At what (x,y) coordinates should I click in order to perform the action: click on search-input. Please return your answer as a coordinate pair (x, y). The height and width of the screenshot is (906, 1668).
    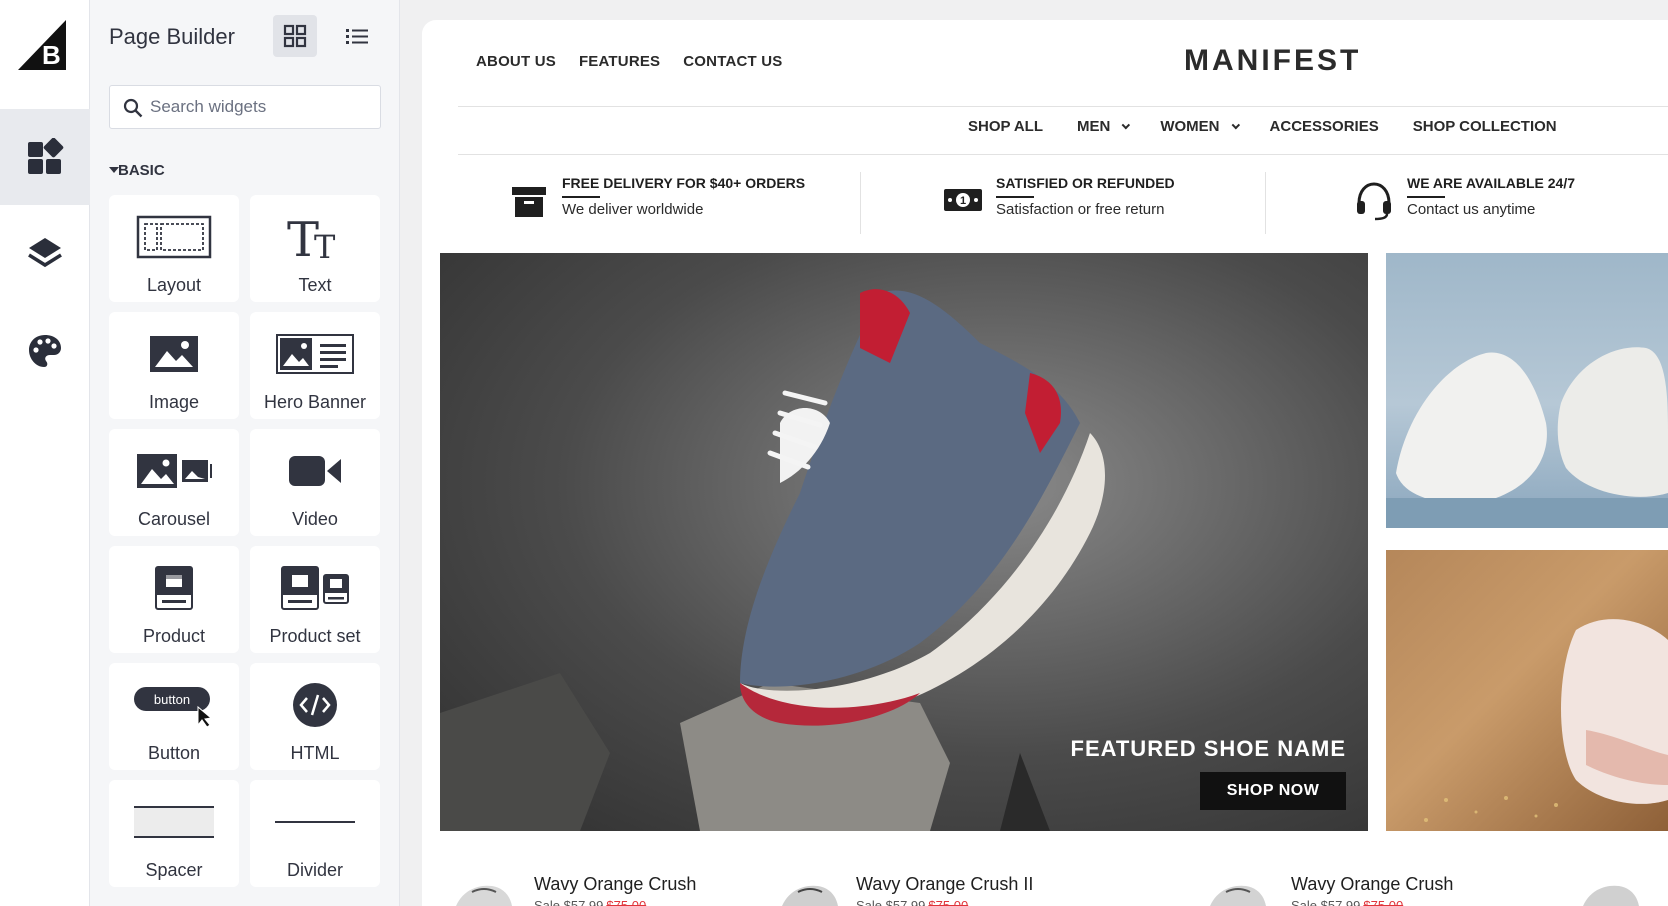
    Looking at the image, I should click on (260, 107).